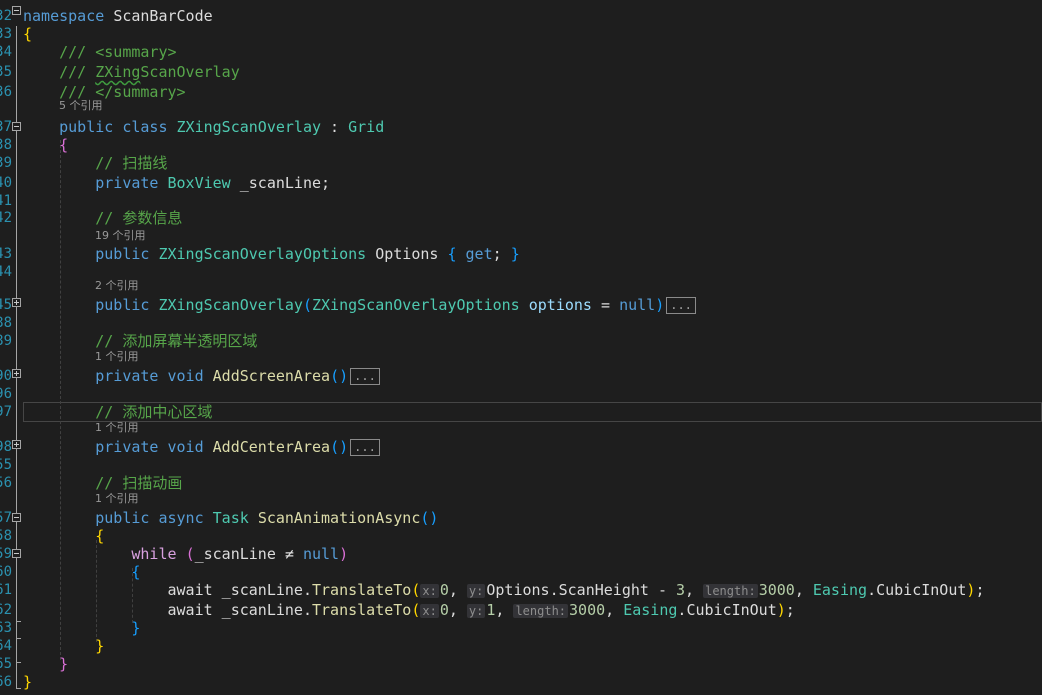  What do you see at coordinates (91, 305) in the screenshot?
I see `code-token: public` at bounding box center [91, 305].